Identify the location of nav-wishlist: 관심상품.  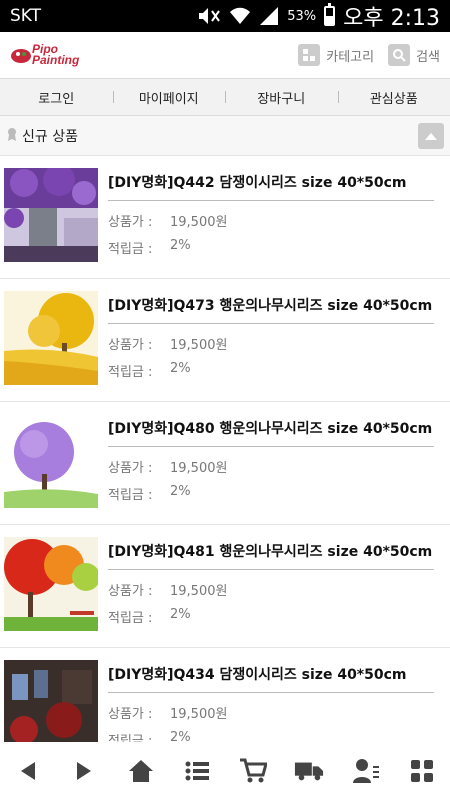
(393, 97).